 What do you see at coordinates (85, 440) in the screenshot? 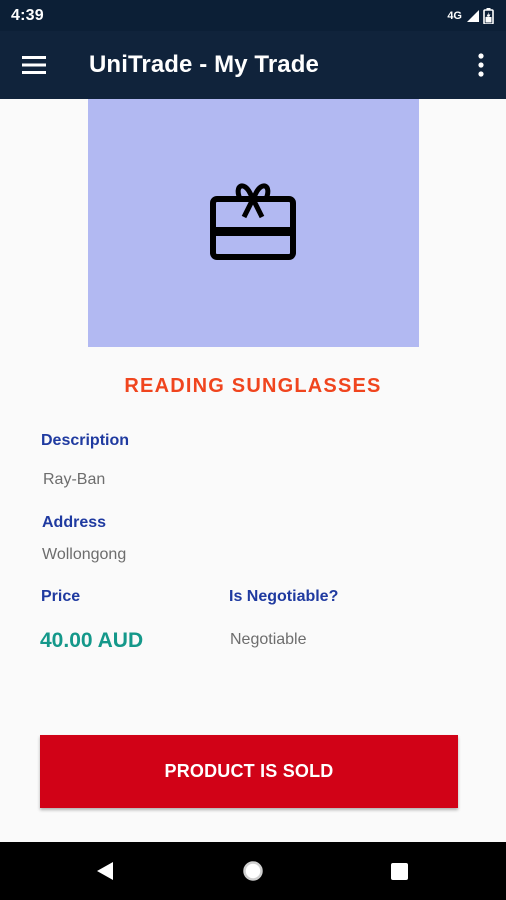
I see `description-label: Description` at bounding box center [85, 440].